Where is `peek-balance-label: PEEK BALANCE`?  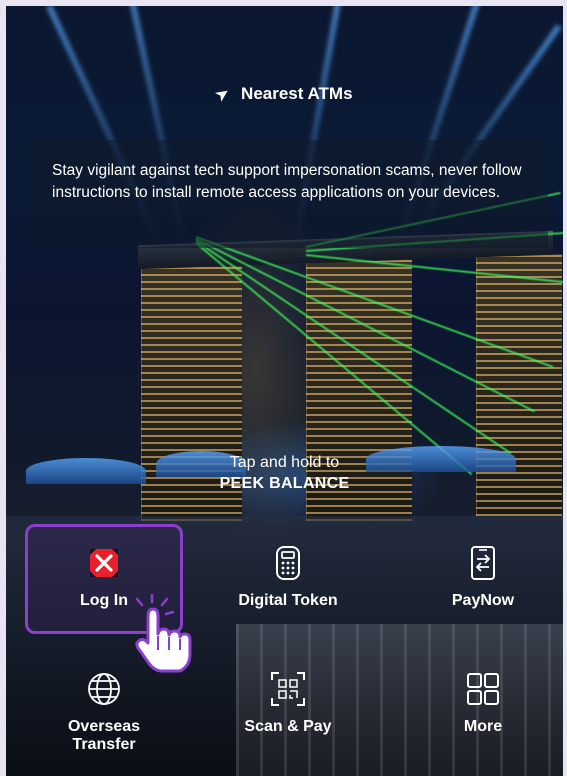
peek-balance-label: PEEK BALANCE is located at coordinates (284, 483).